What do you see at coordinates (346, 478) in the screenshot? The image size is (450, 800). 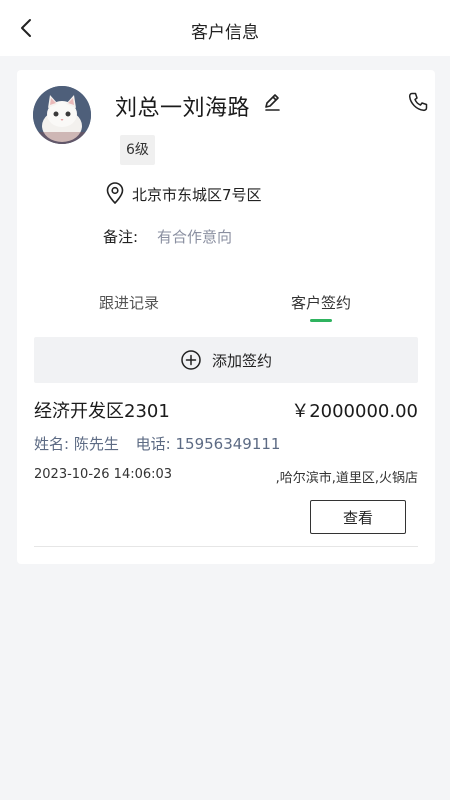 I see `contract-location: ,哈尔滨市,道里区,火锅店` at bounding box center [346, 478].